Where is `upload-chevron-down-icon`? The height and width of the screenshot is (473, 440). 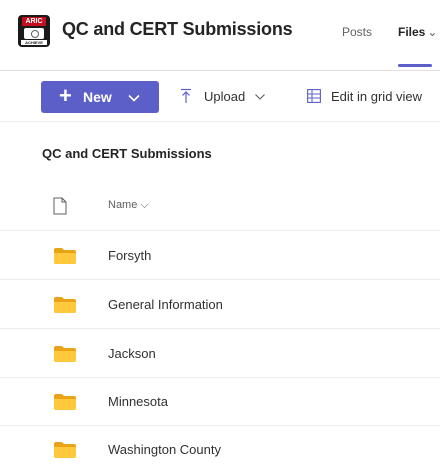 upload-chevron-down-icon is located at coordinates (260, 97).